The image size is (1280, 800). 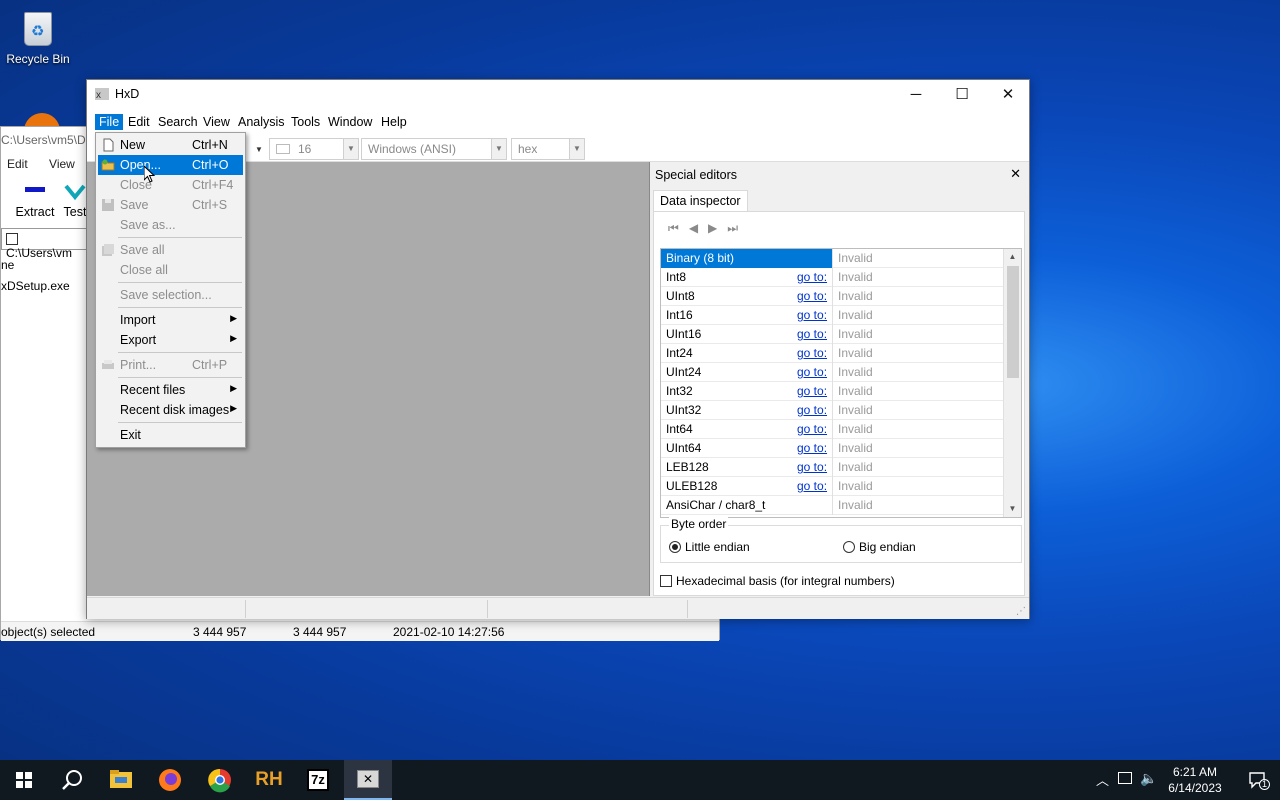 What do you see at coordinates (841, 540) in the screenshot?
I see `byte-order-group: Byte order Little endian Big endian` at bounding box center [841, 540].